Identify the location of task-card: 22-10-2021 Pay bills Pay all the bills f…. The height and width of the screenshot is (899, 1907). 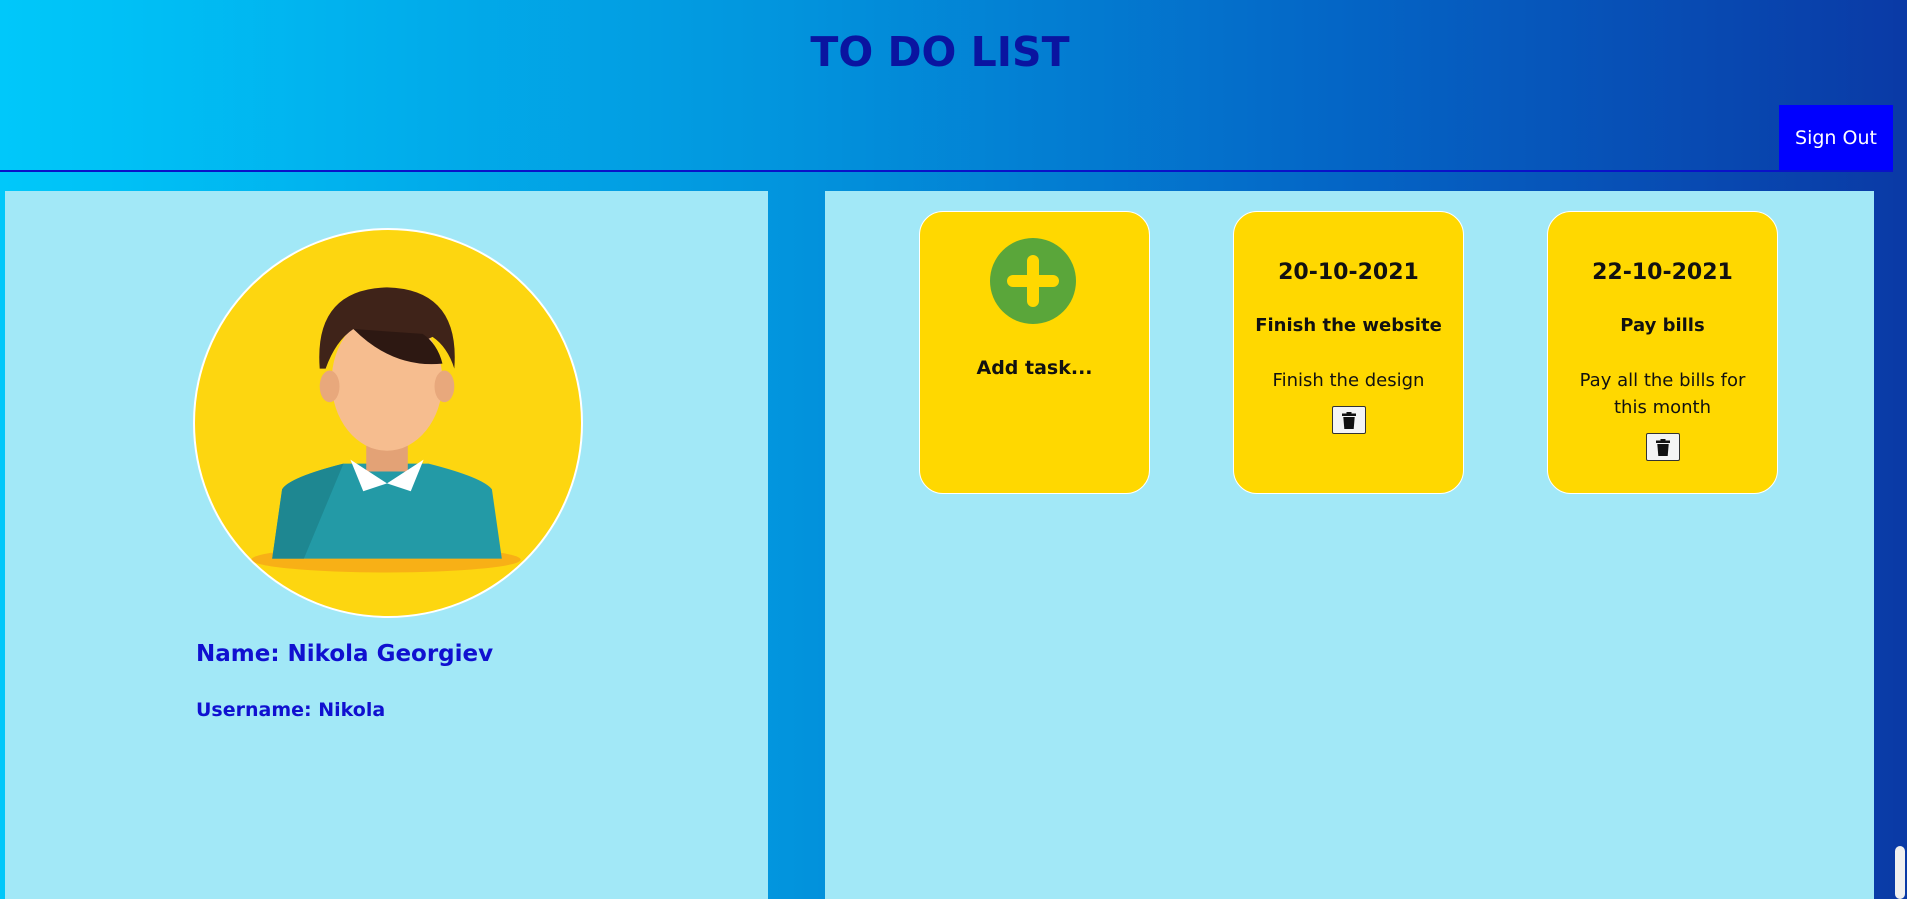
(1662, 352).